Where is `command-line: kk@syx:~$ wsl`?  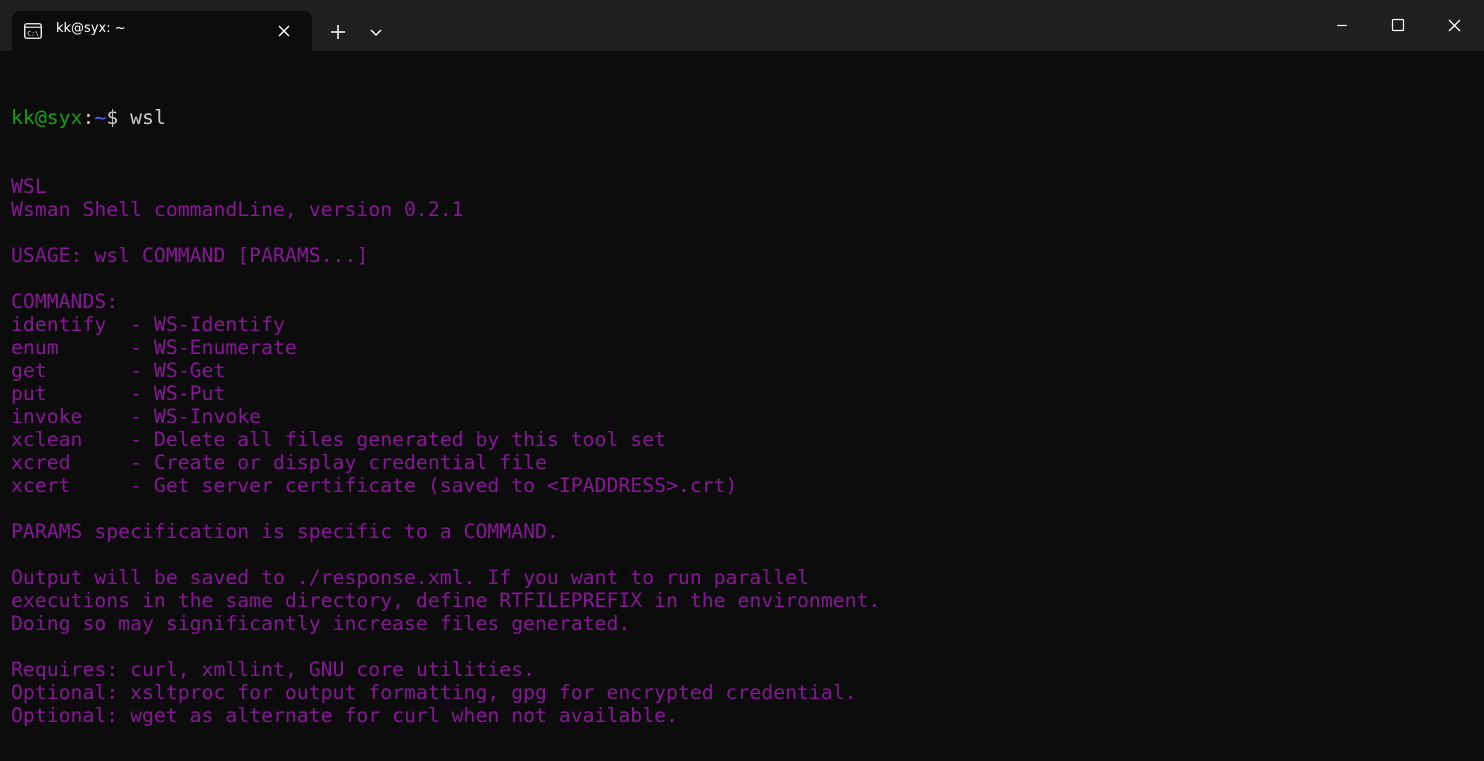
command-line: kk@syx:~$ wsl is located at coordinates (741, 117).